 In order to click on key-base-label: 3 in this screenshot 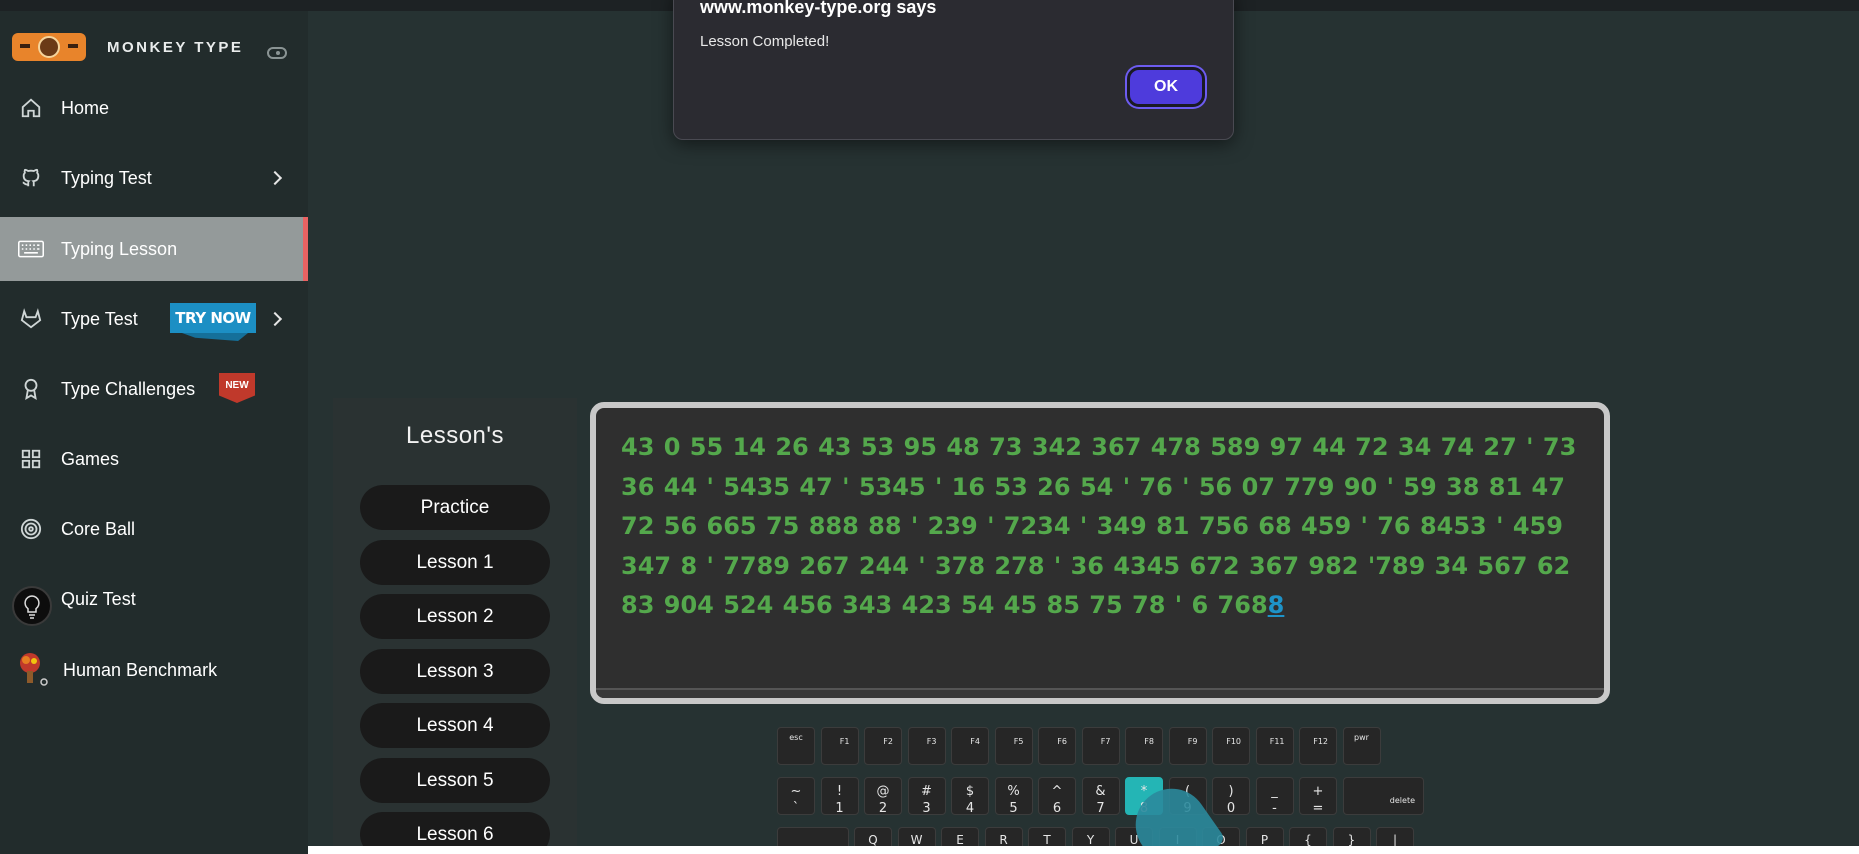, I will do `click(926, 808)`.